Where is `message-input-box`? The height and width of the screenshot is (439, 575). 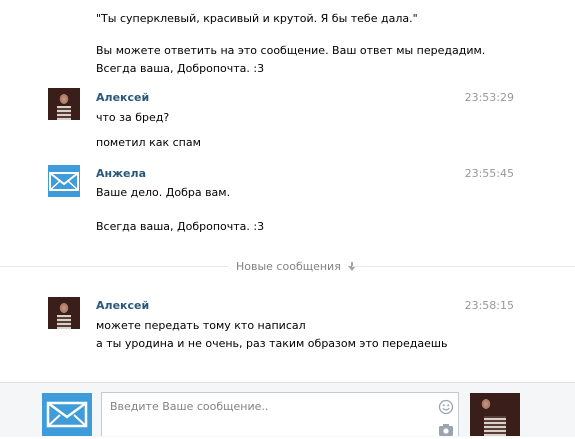 message-input-box is located at coordinates (280, 414).